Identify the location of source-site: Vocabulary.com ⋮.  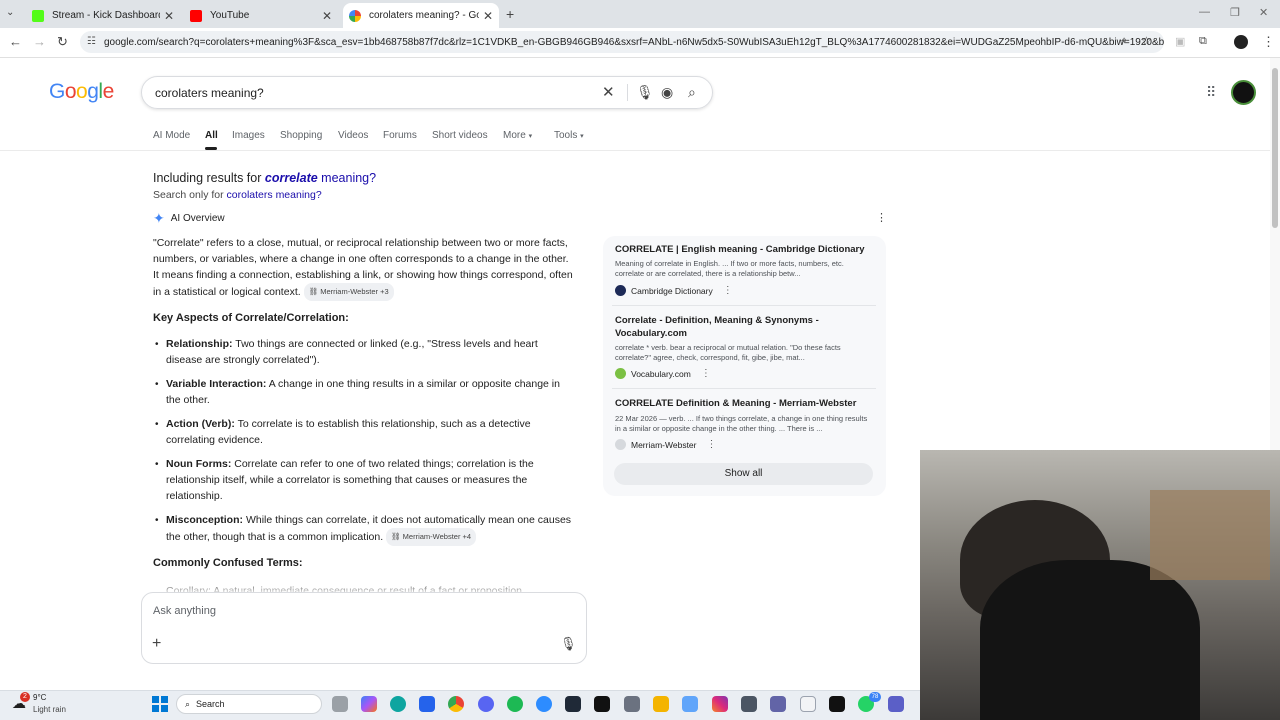
(663, 373).